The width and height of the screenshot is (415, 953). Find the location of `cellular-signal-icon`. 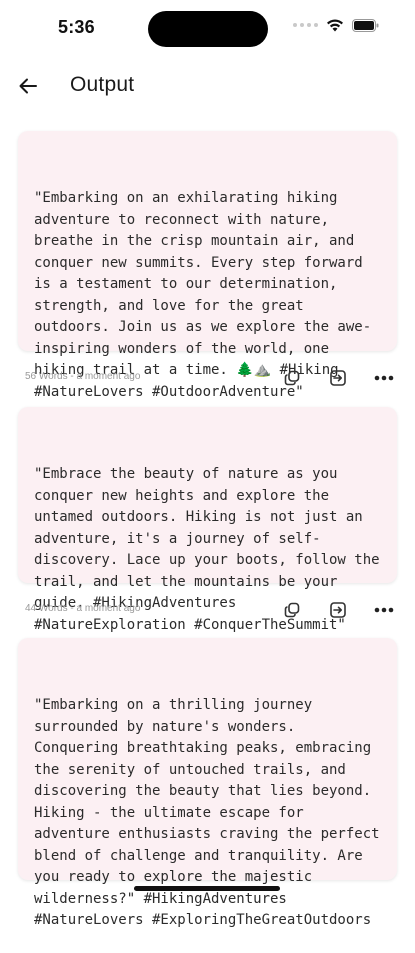

cellular-signal-icon is located at coordinates (305, 25).